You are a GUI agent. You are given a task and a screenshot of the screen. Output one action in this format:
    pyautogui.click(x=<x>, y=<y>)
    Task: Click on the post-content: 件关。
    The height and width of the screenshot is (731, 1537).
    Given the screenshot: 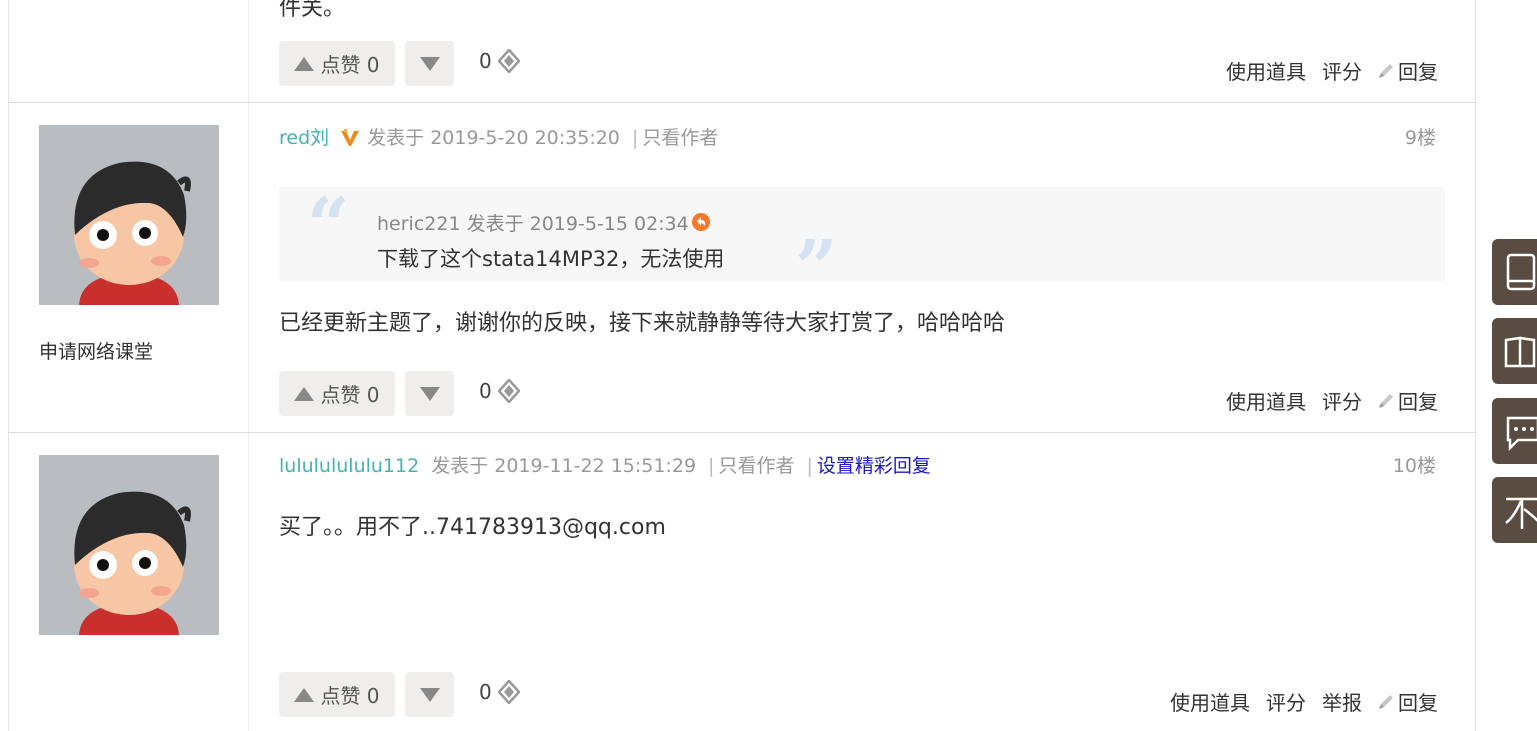 What is the action you would take?
    pyautogui.click(x=312, y=10)
    